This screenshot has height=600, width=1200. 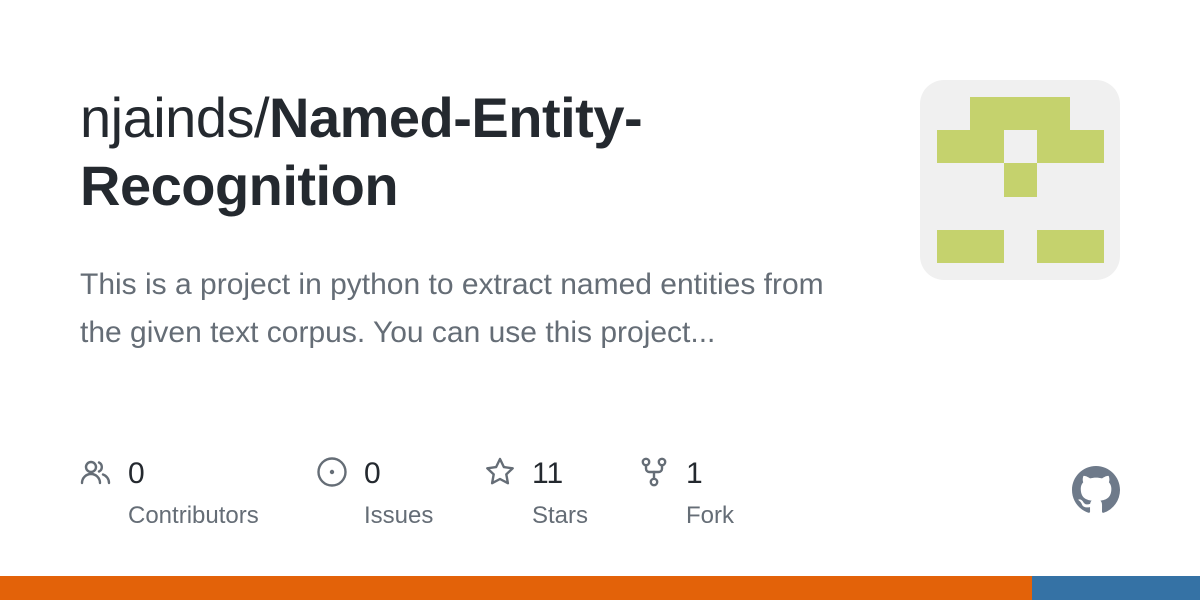 I want to click on fork-icon, so click(x=654, y=472).